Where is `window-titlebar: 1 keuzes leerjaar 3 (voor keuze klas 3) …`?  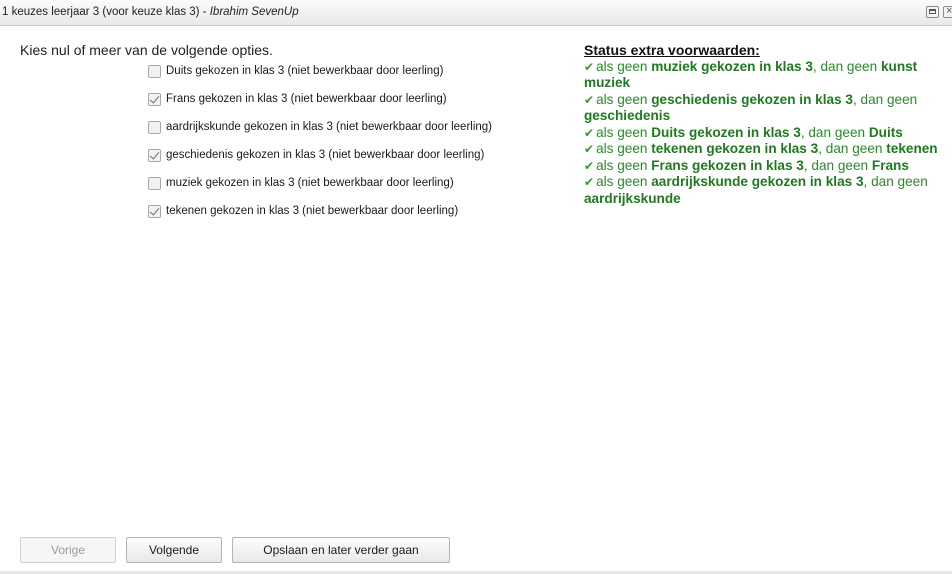
window-titlebar: 1 keuzes leerjaar 3 (voor keuze klas 3) … is located at coordinates (476, 13).